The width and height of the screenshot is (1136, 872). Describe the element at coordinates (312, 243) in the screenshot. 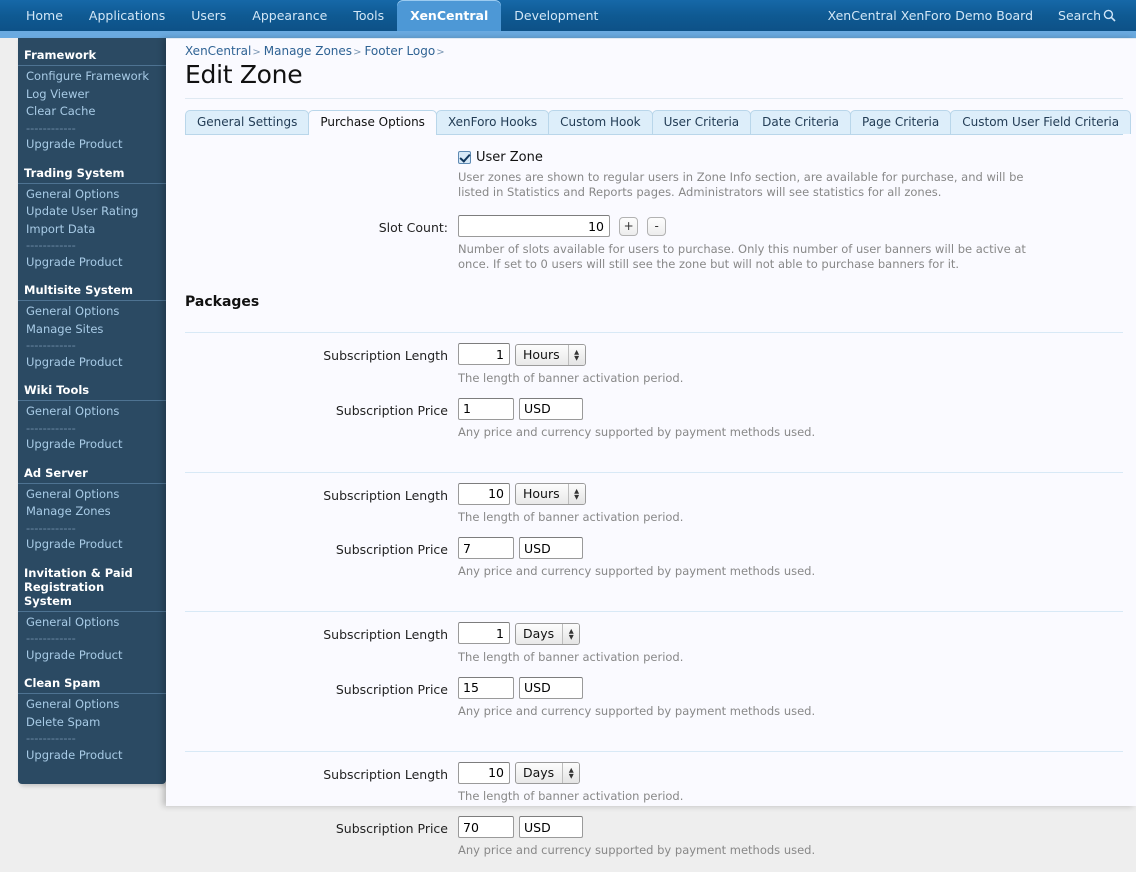

I see `slot-count-label: Slot Count:` at that location.